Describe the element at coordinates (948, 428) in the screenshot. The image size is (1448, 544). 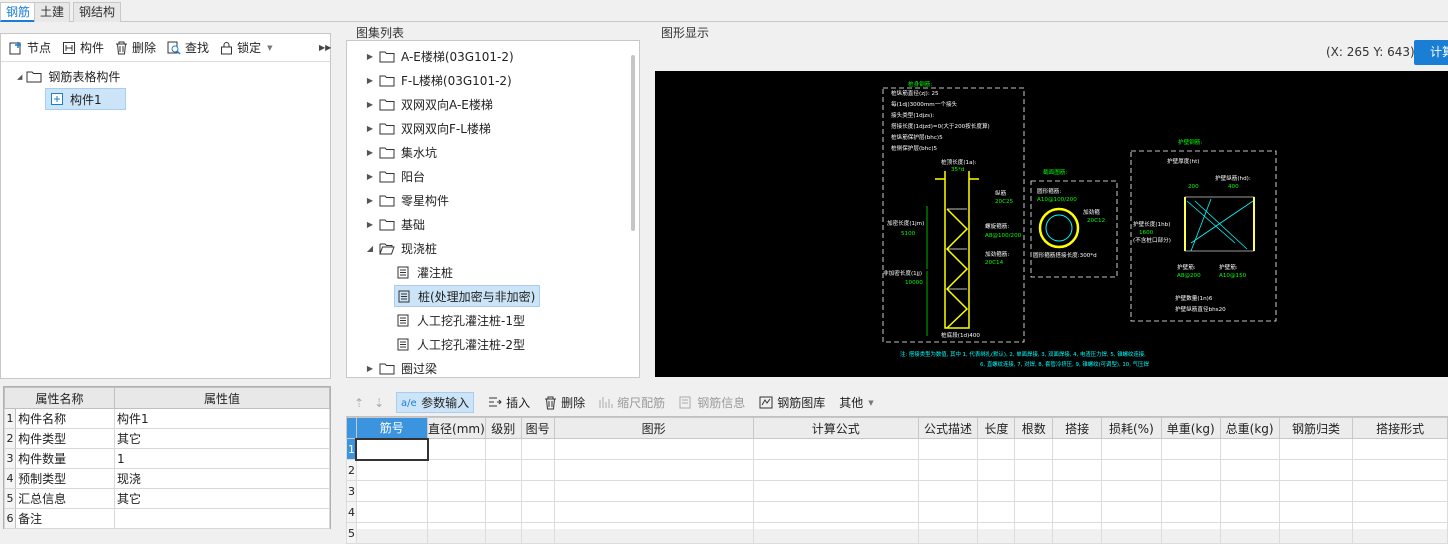
I see `col-header: 公式描述` at that location.